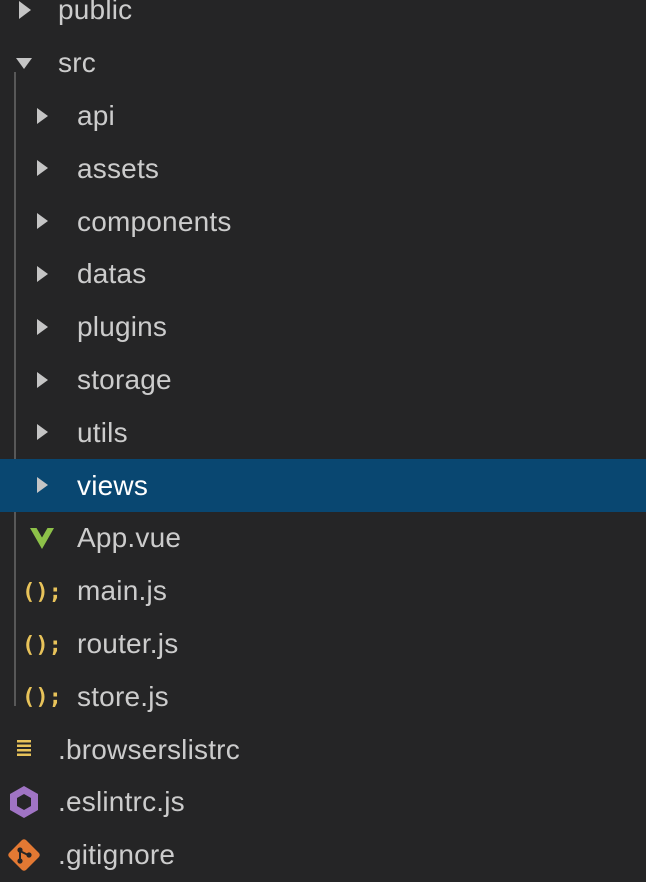  I want to click on tree-item-label: src, so click(77, 63).